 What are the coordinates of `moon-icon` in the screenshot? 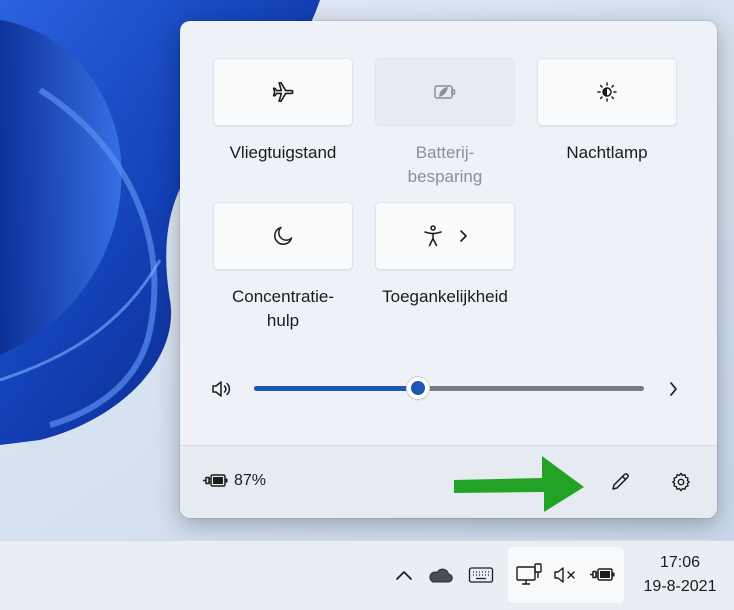 It's located at (283, 236).